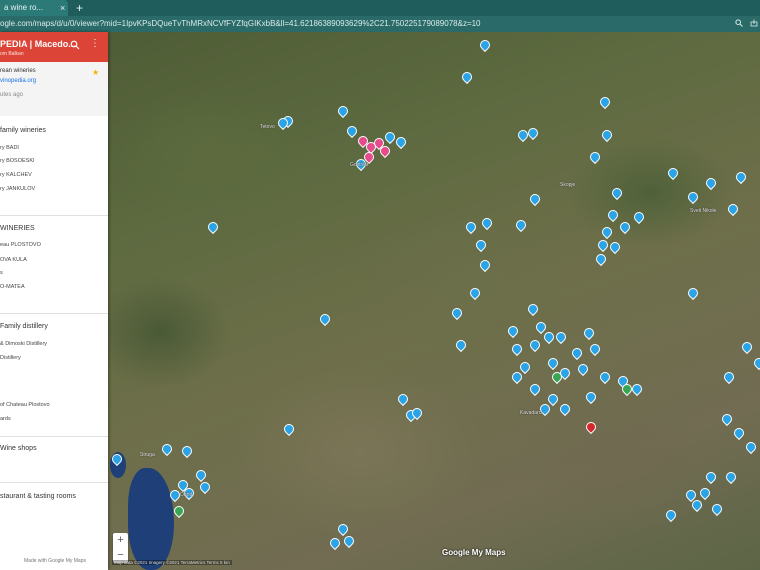 This screenshot has width=760, height=570. What do you see at coordinates (38, 496) in the screenshot?
I see `layer-title: staurant & tasting rooms` at bounding box center [38, 496].